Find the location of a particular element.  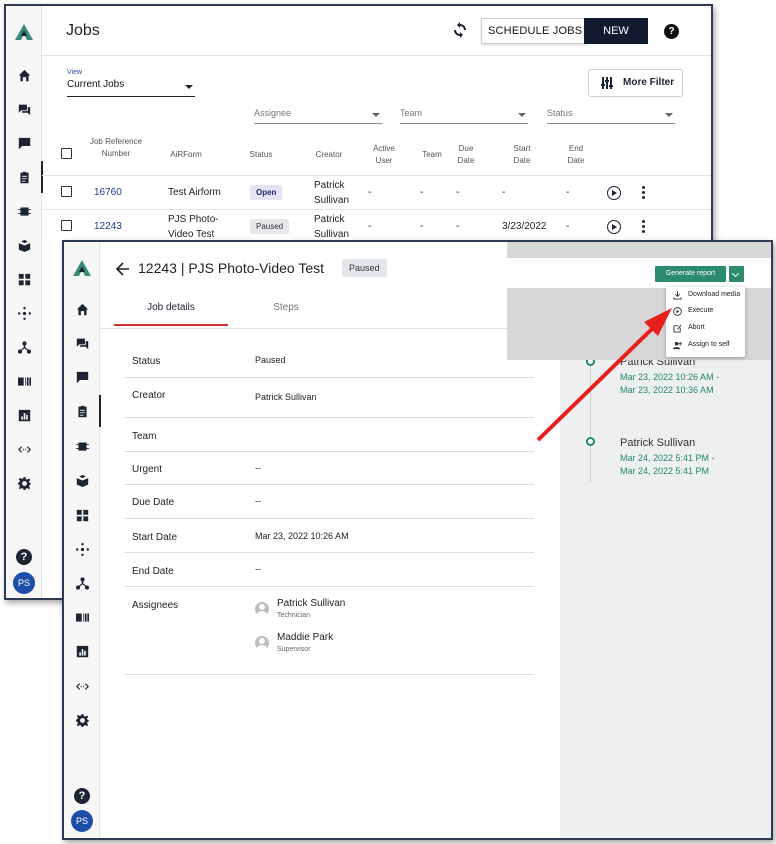

column-header-start-date: Start Date is located at coordinates (522, 155).